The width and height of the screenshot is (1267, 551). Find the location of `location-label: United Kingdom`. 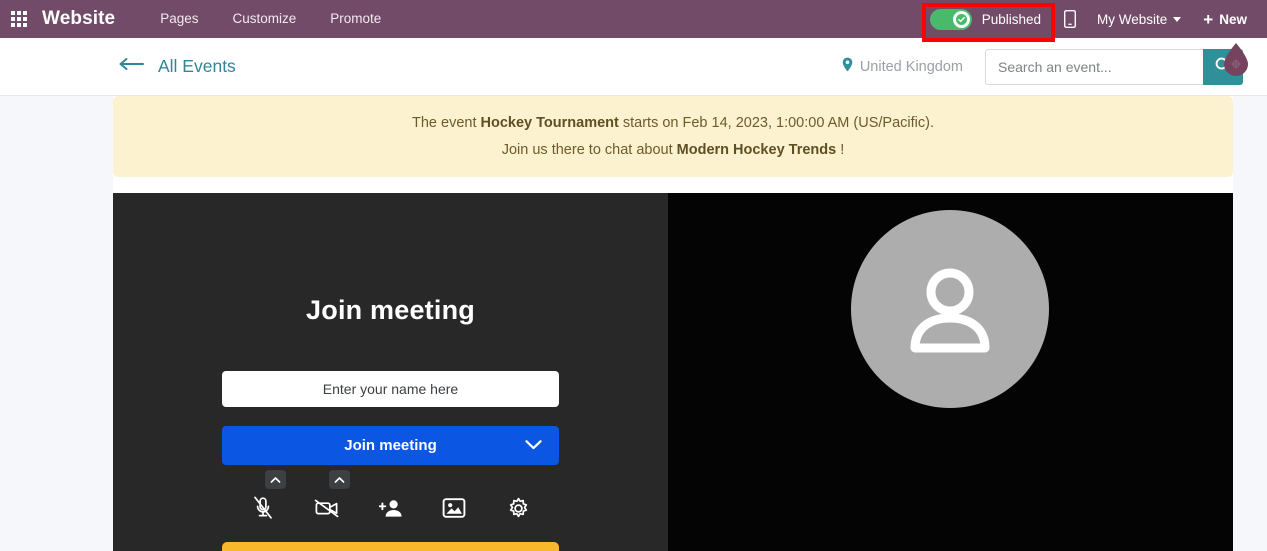

location-label: United Kingdom is located at coordinates (911, 66).